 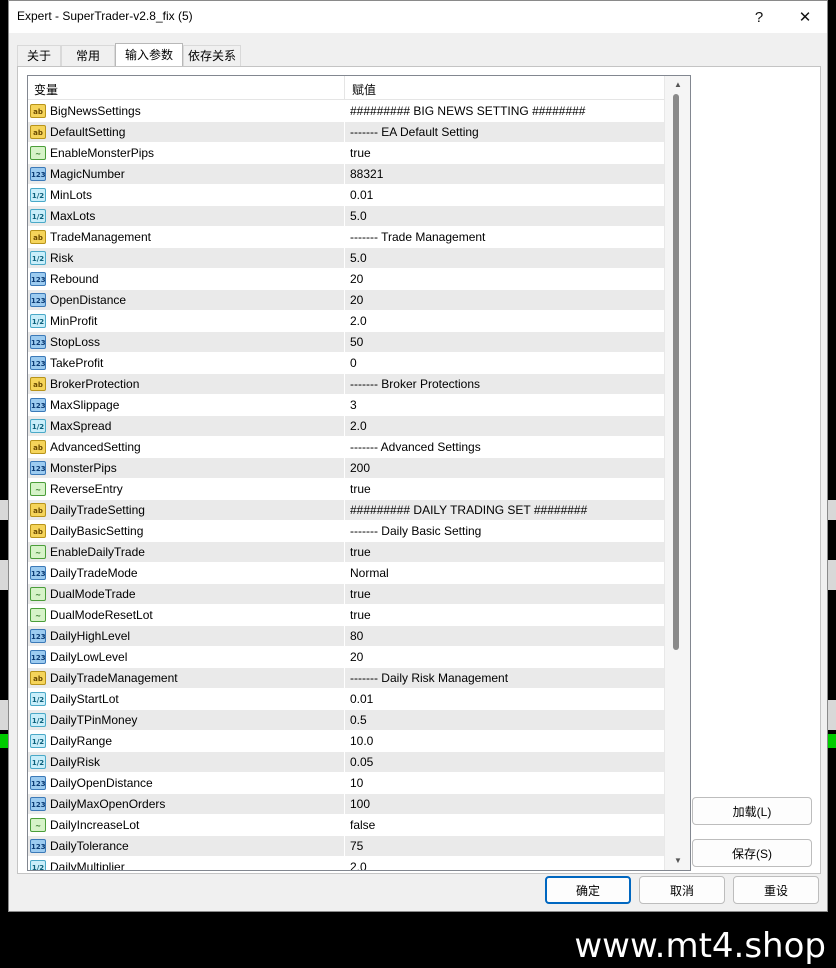 What do you see at coordinates (346, 863) in the screenshot?
I see `table-row: 1/2 DailyMultiplier 2.0` at bounding box center [346, 863].